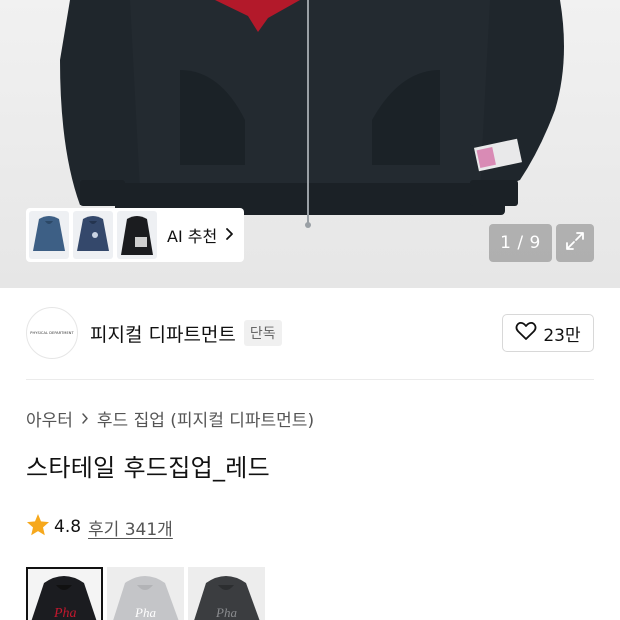 The height and width of the screenshot is (620, 620). I want to click on exclusive-badge: 단독, so click(262, 333).